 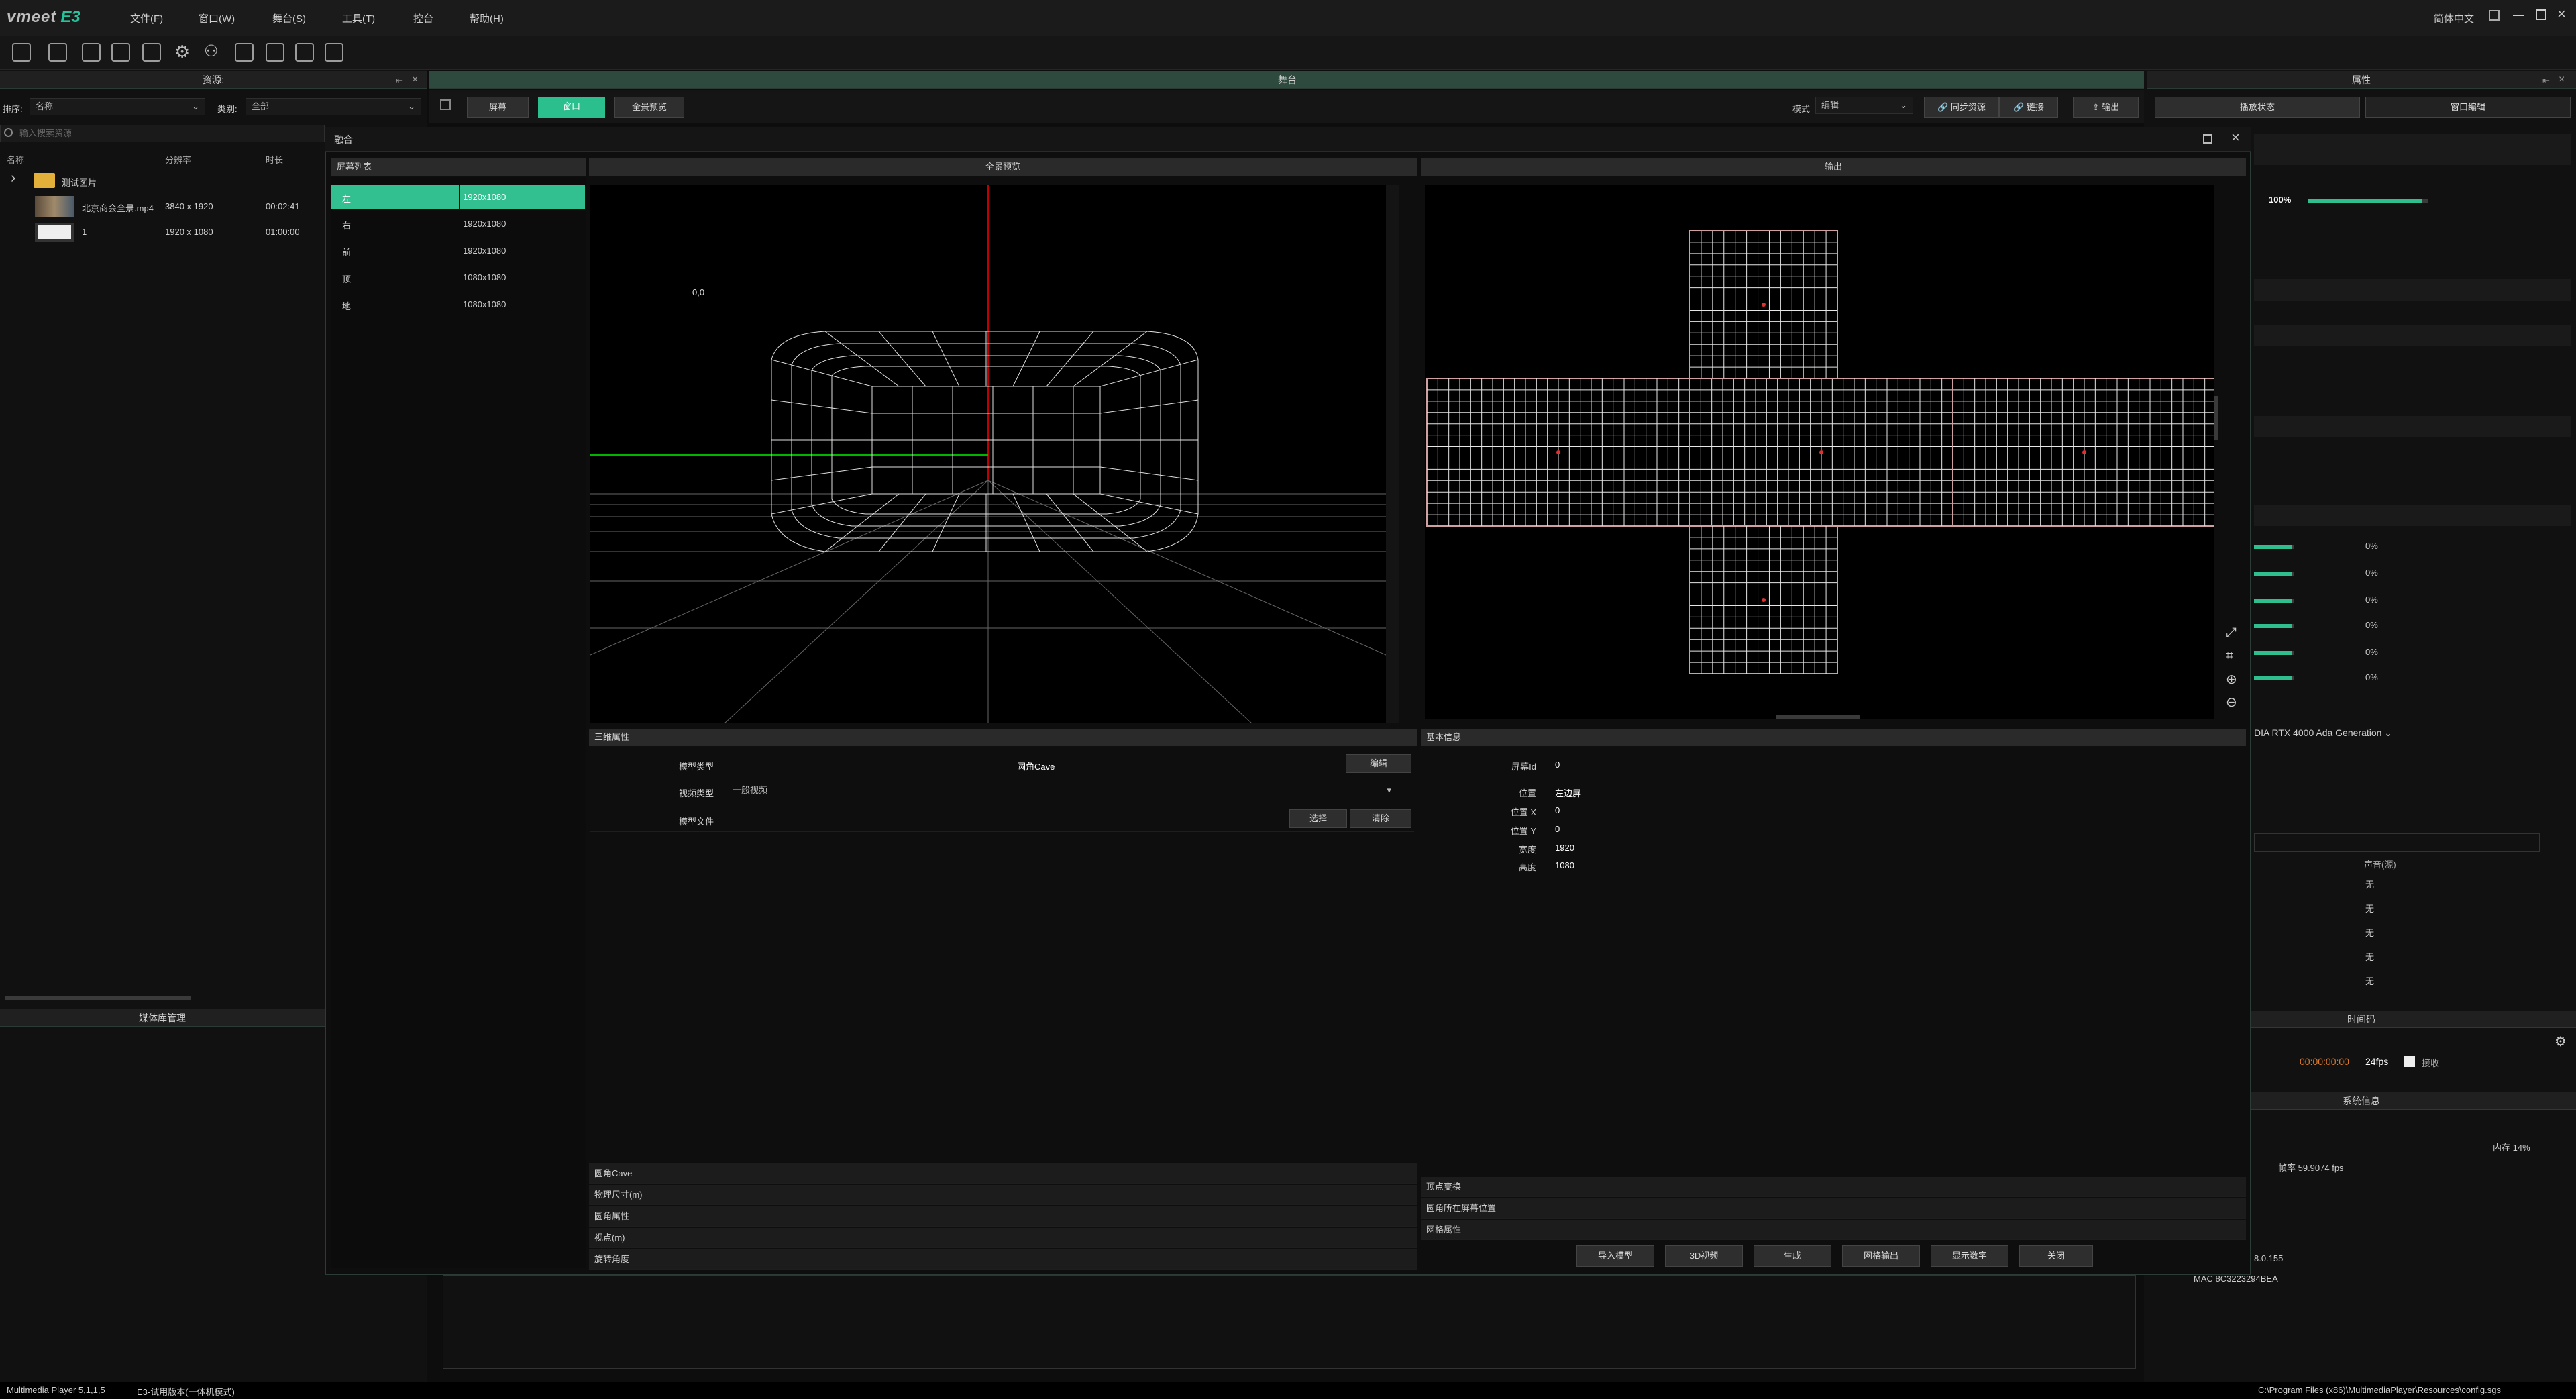 What do you see at coordinates (2368, 201) in the screenshot?
I see `zoom-slider` at bounding box center [2368, 201].